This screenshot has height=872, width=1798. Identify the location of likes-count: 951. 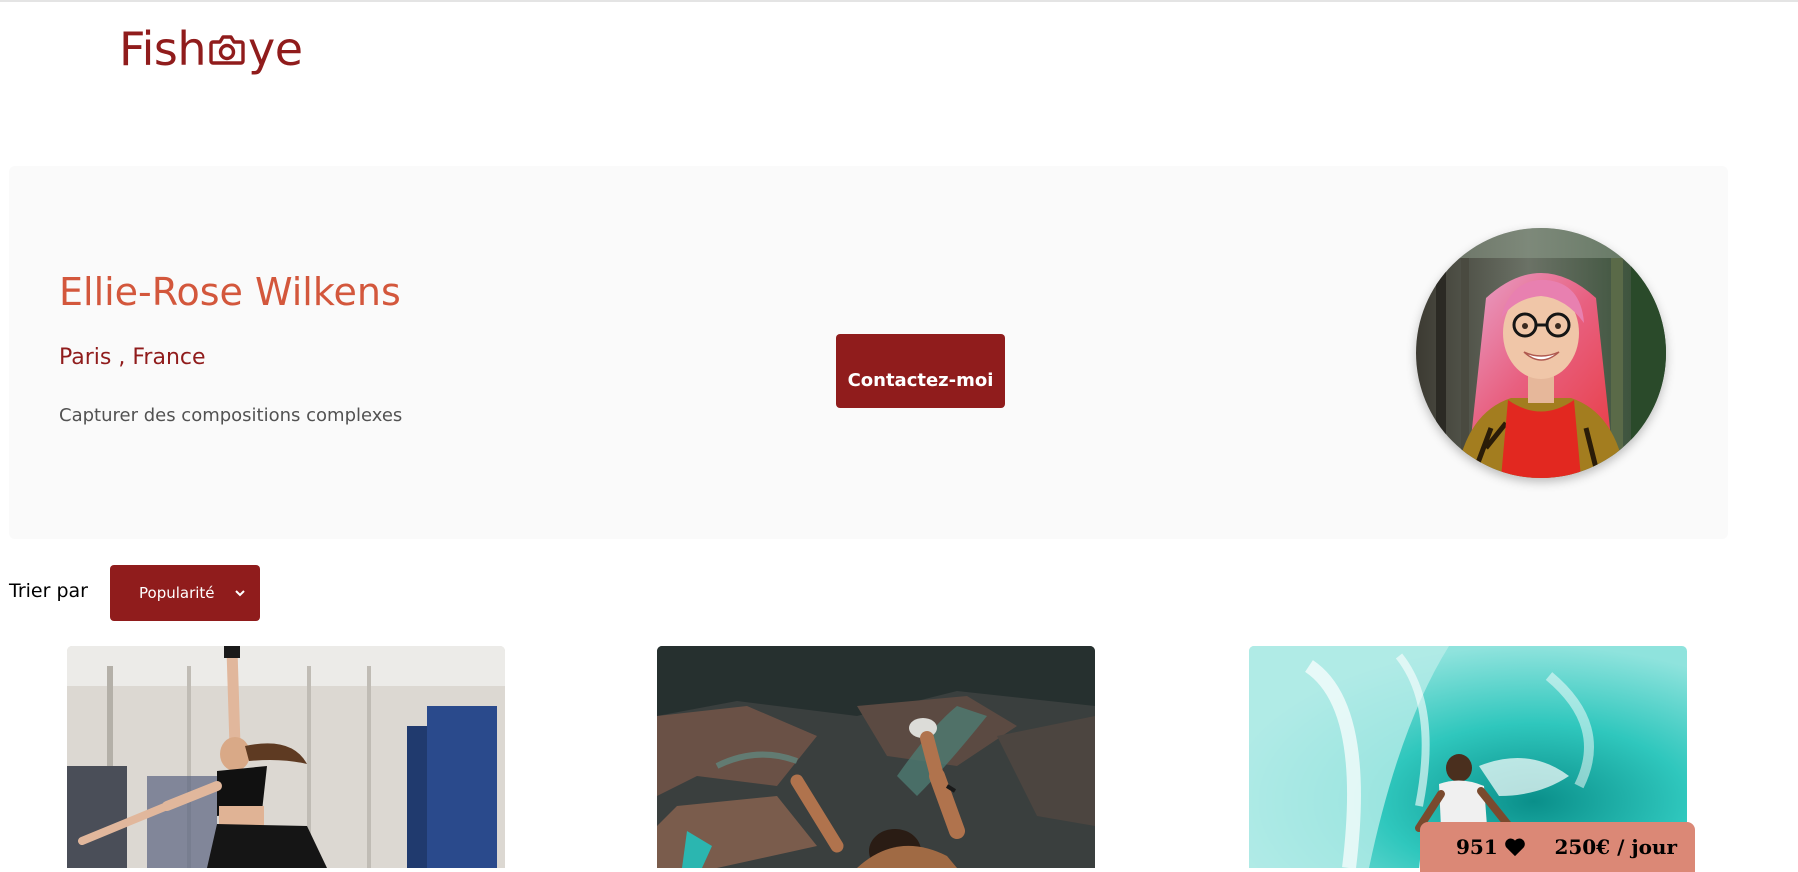
(1477, 847).